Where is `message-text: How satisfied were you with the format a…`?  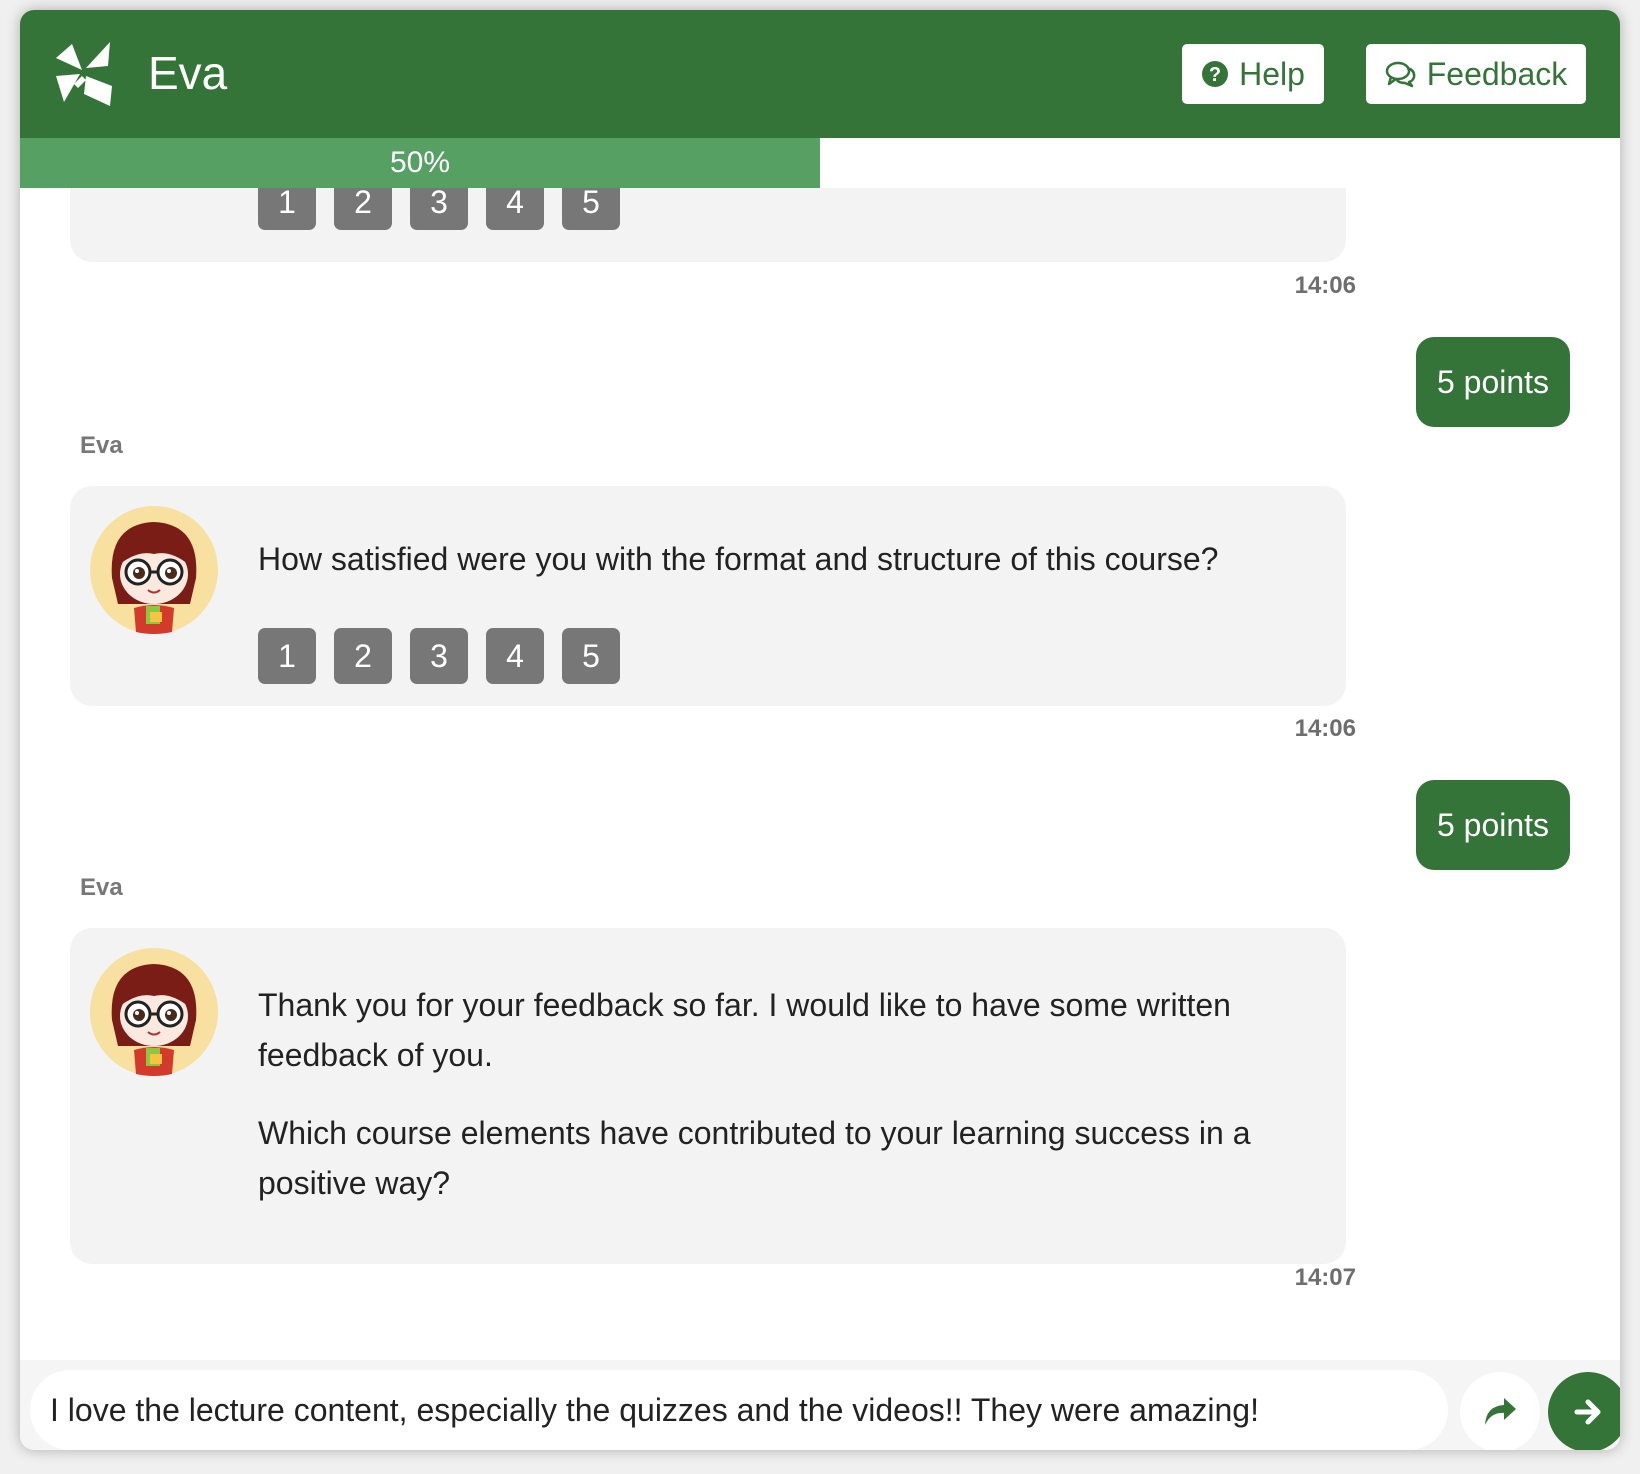
message-text: How satisfied were you with the format a… is located at coordinates (738, 559).